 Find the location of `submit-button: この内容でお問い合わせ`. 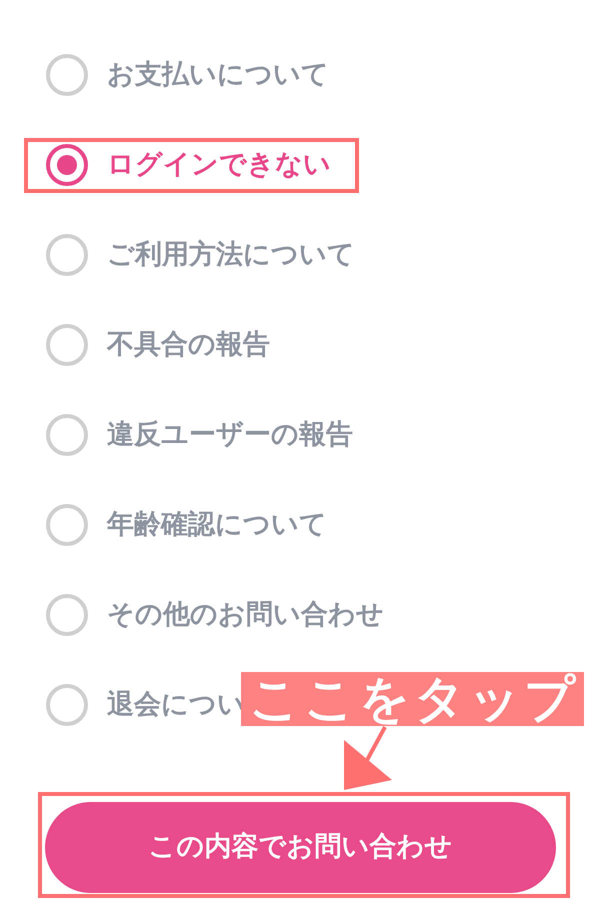

submit-button: この内容でお問い合わせ is located at coordinates (300, 847).